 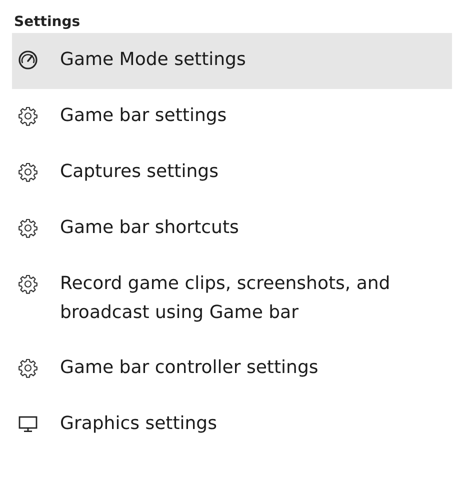 What do you see at coordinates (232, 229) in the screenshot?
I see `settings-link: Game bar shortcuts` at bounding box center [232, 229].